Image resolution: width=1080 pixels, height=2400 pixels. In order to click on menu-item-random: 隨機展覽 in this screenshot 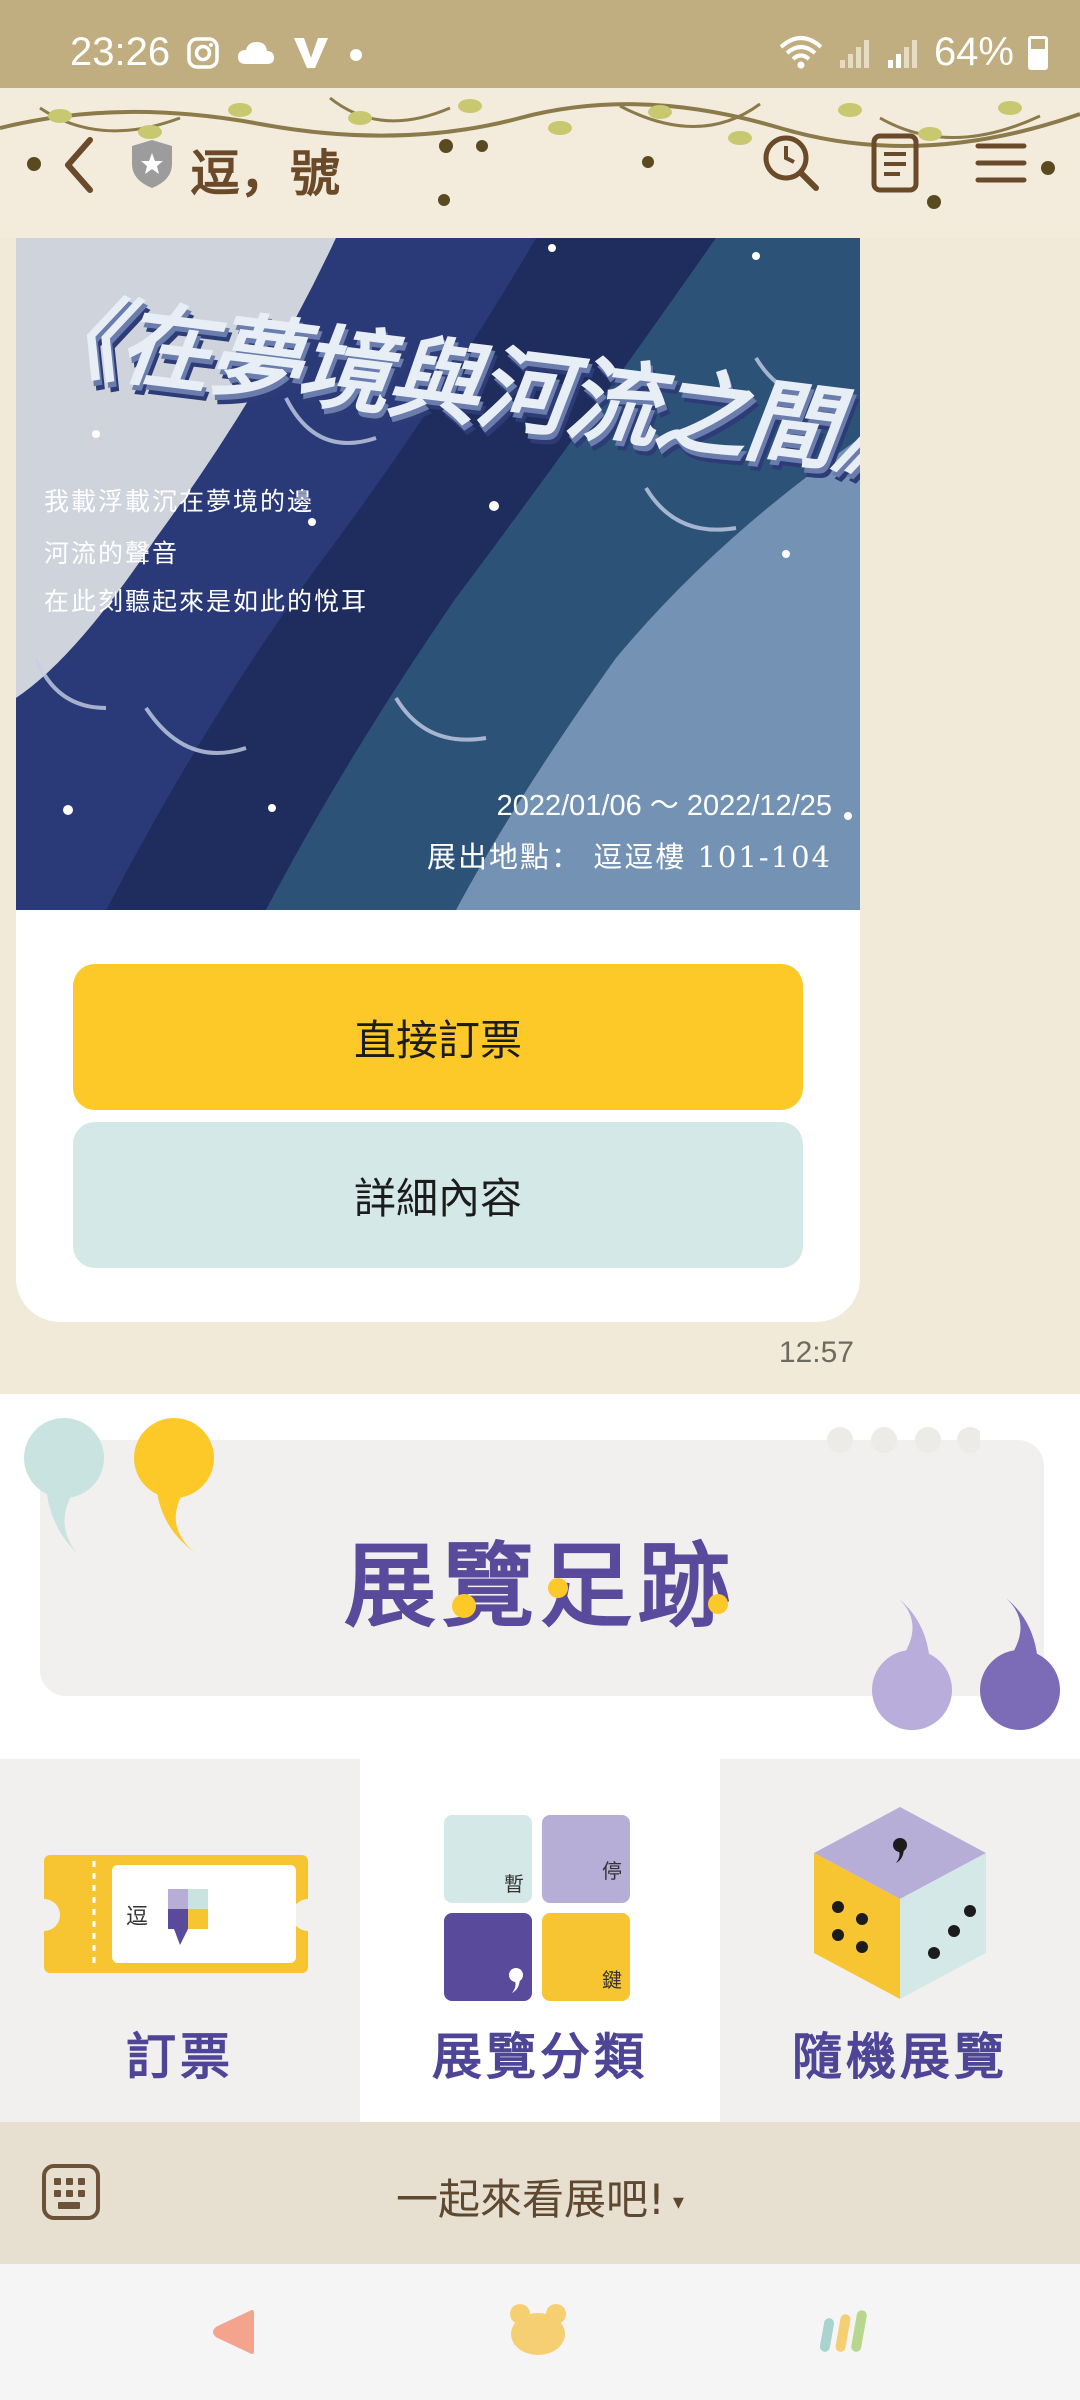, I will do `click(900, 1940)`.